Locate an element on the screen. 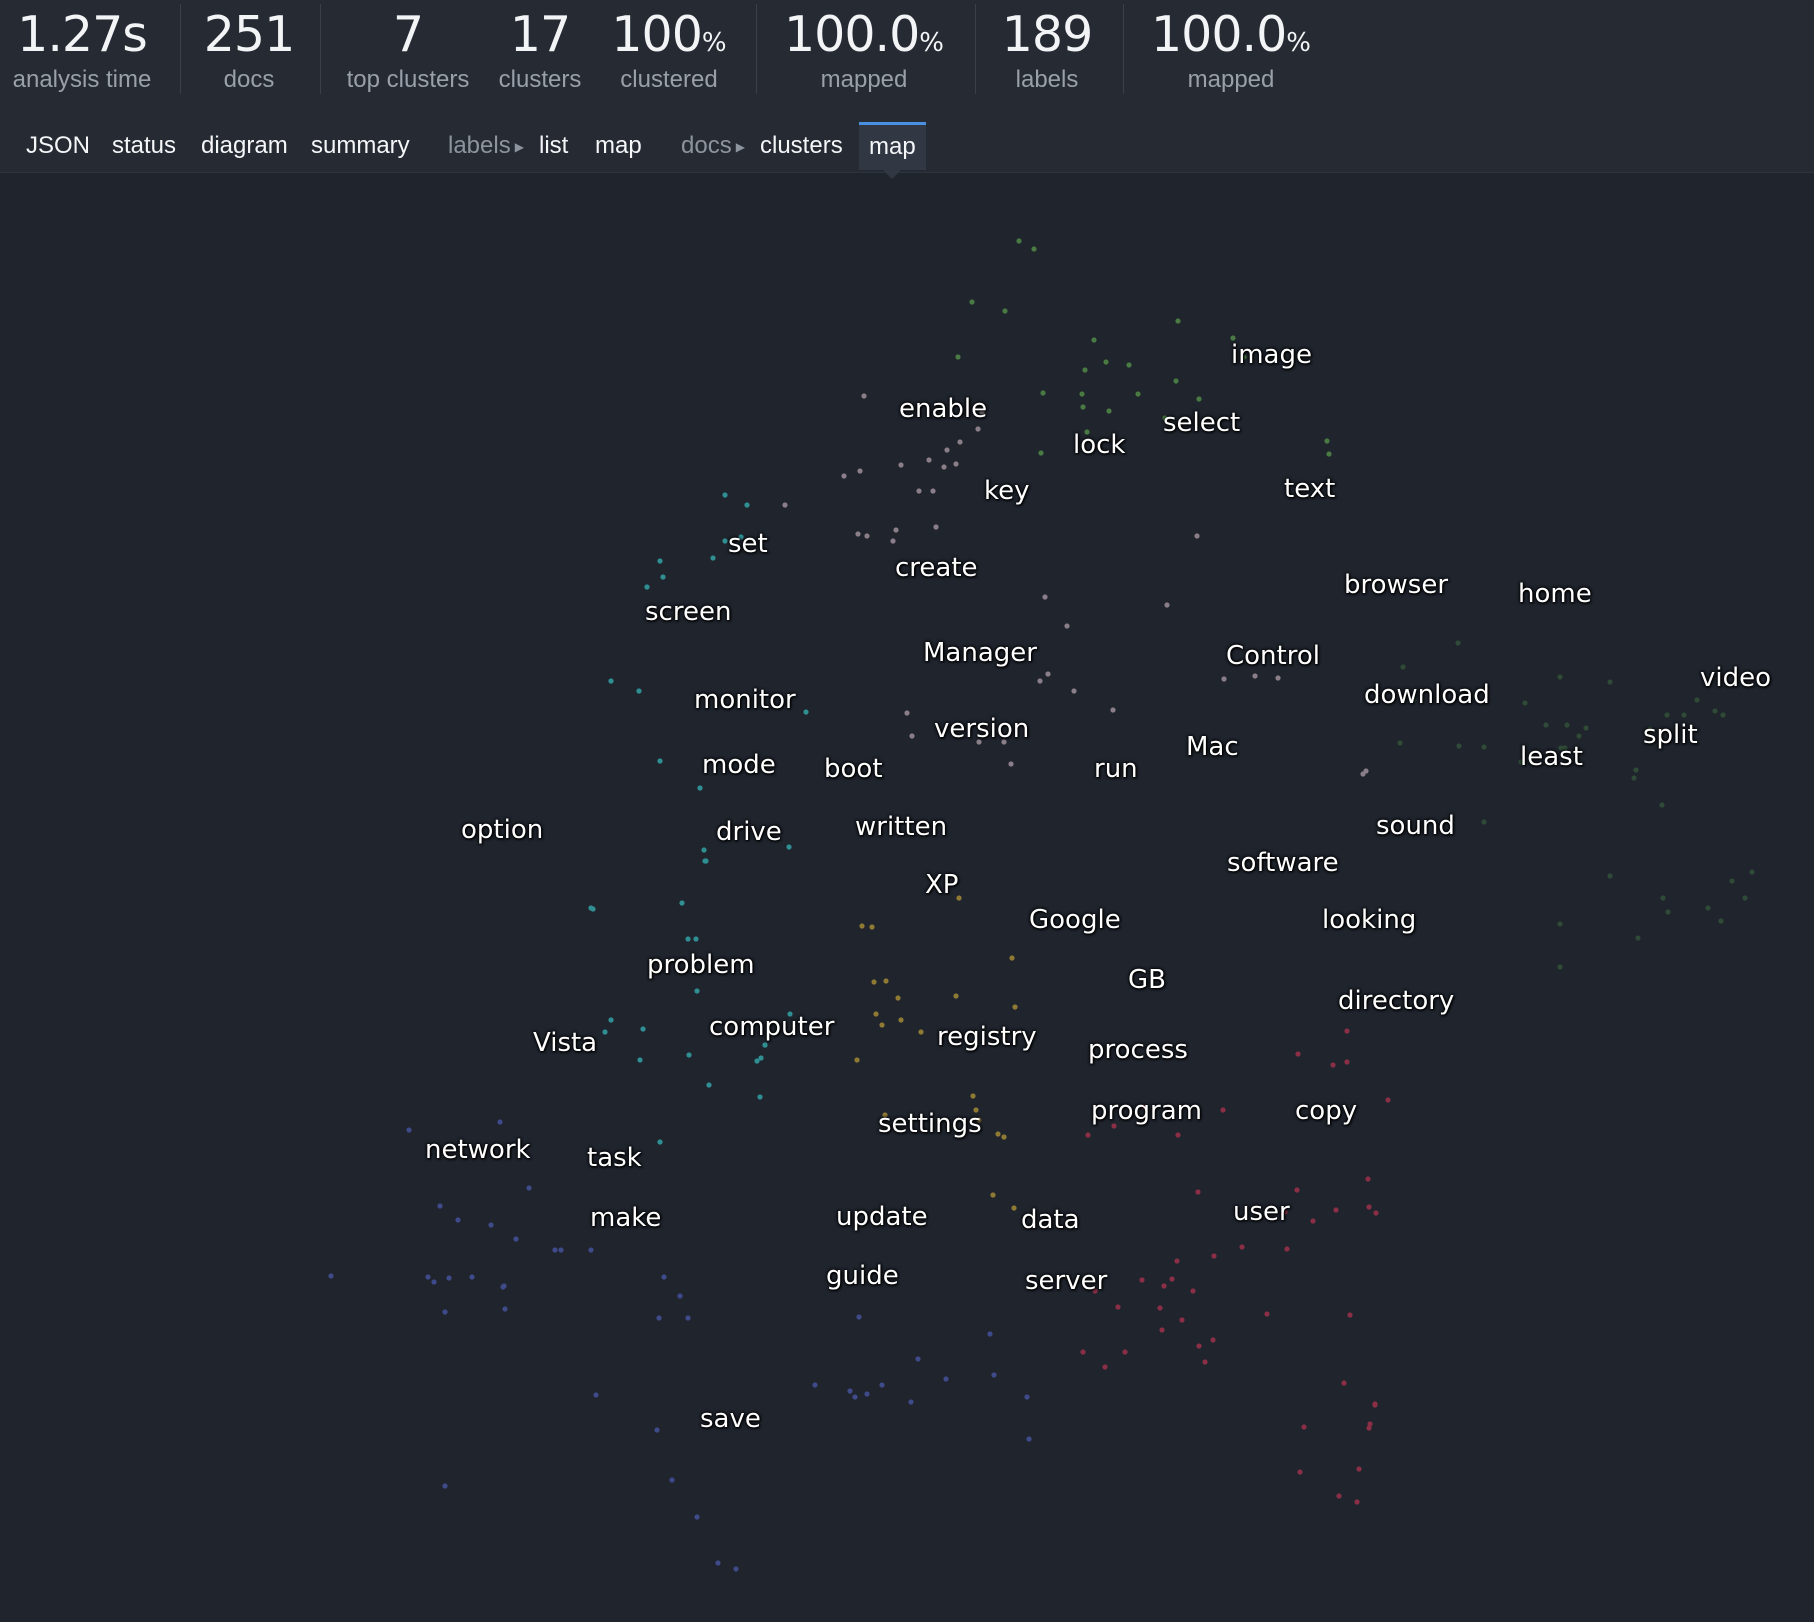 The width and height of the screenshot is (1814, 1622). map-label: browser is located at coordinates (1396, 585).